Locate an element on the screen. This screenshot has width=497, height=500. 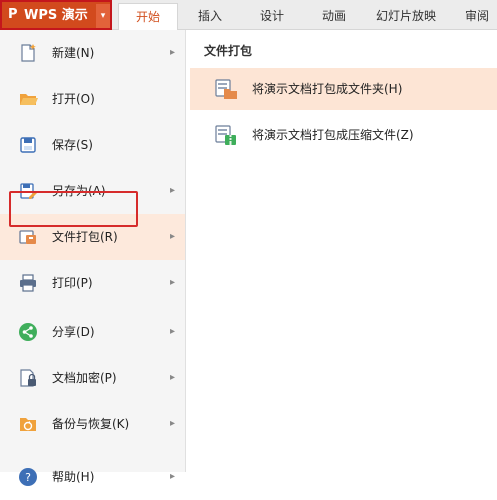
menu-item-label: 文档加密(P) is located at coordinates (84, 378).